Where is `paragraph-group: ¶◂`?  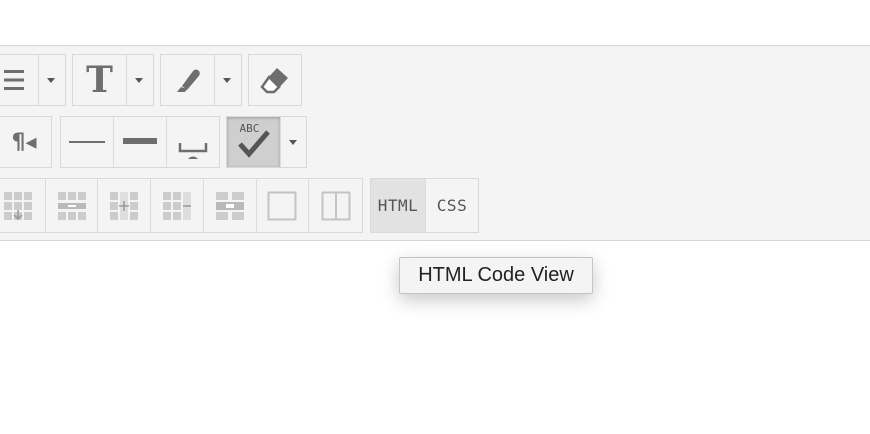
paragraph-group: ¶◂ is located at coordinates (26, 142).